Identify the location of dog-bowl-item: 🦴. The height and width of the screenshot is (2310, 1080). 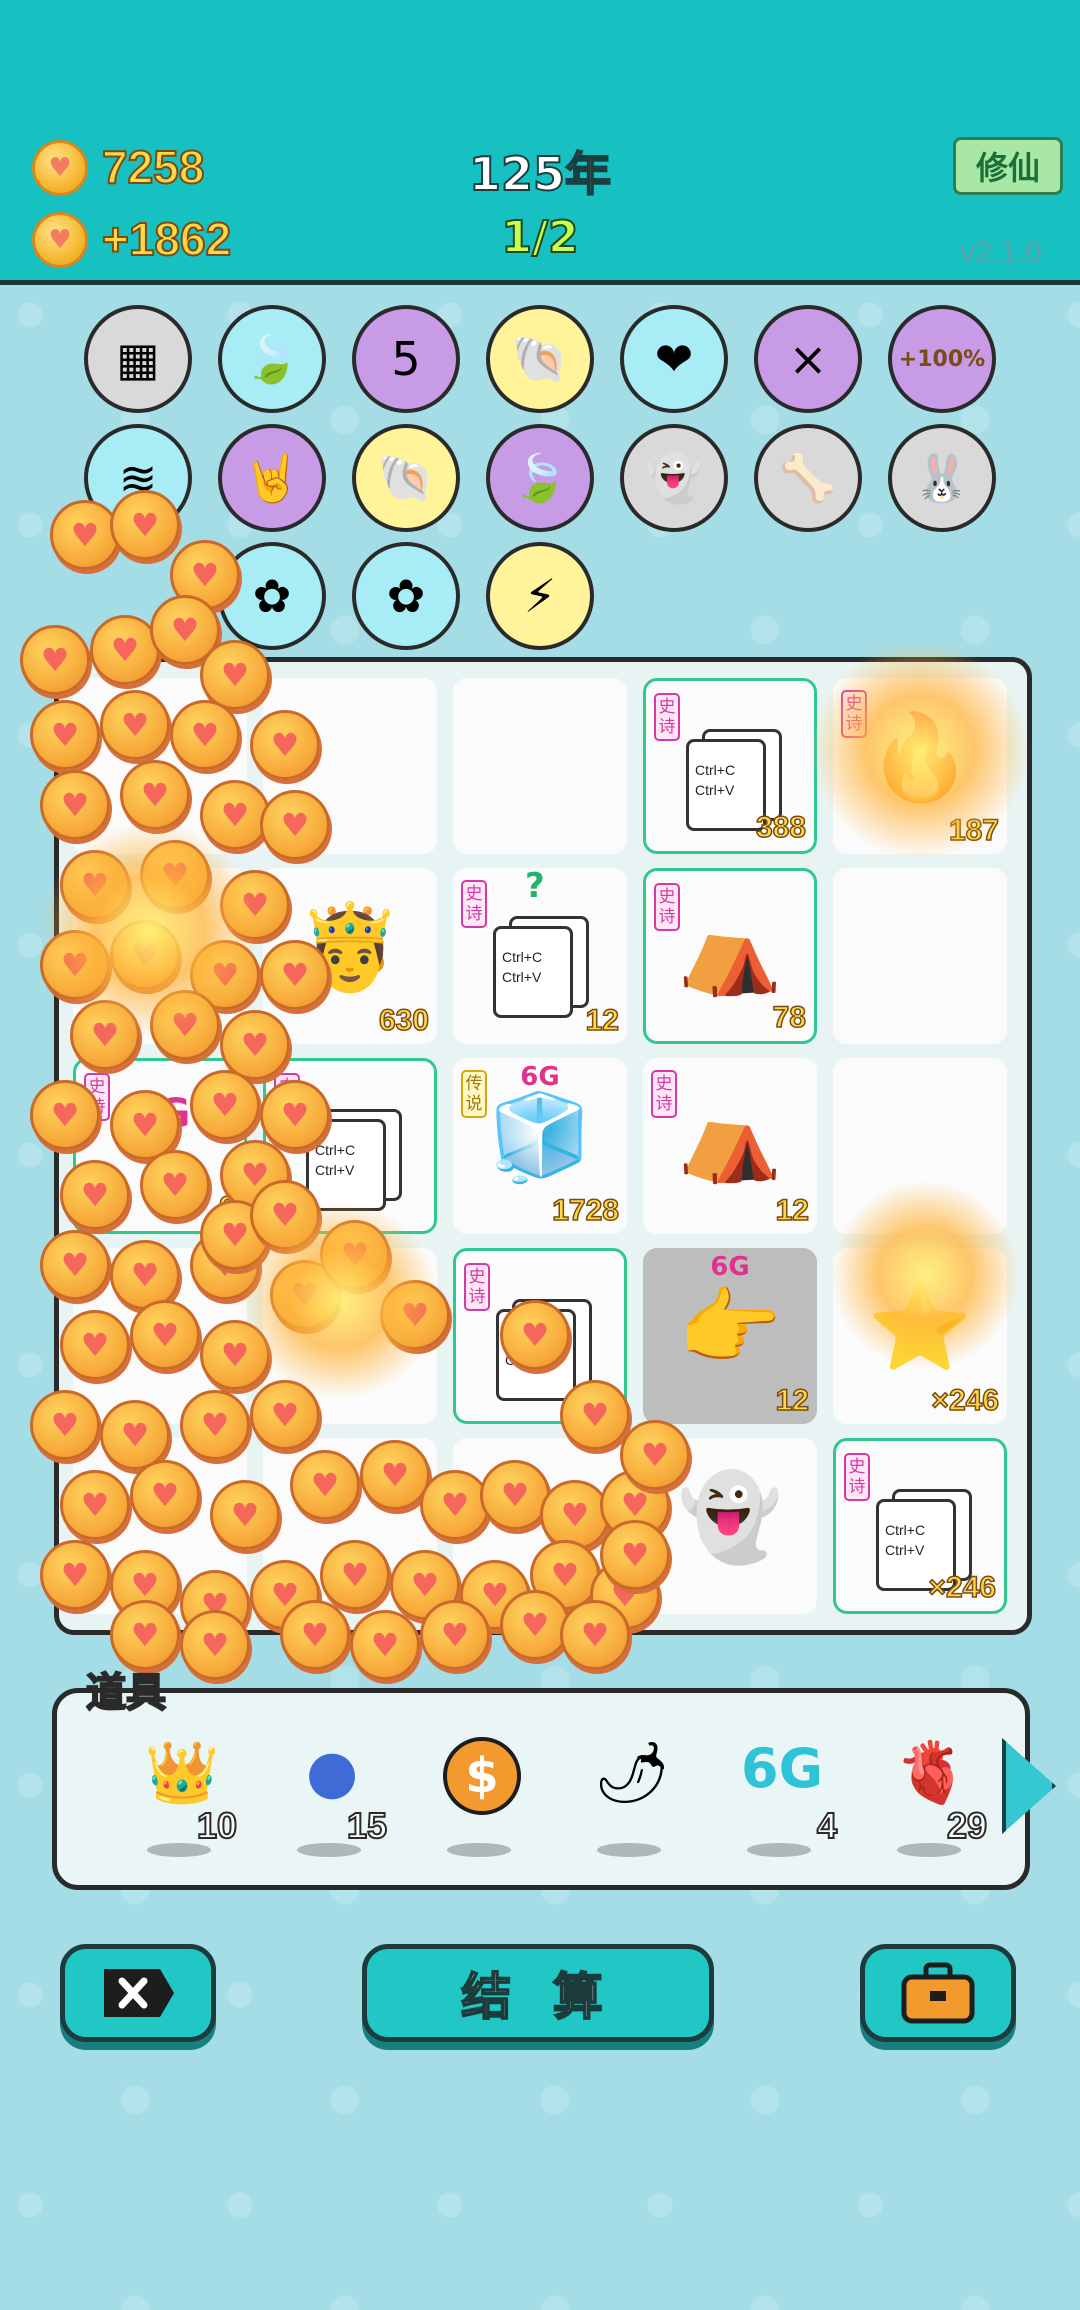
(808, 478).